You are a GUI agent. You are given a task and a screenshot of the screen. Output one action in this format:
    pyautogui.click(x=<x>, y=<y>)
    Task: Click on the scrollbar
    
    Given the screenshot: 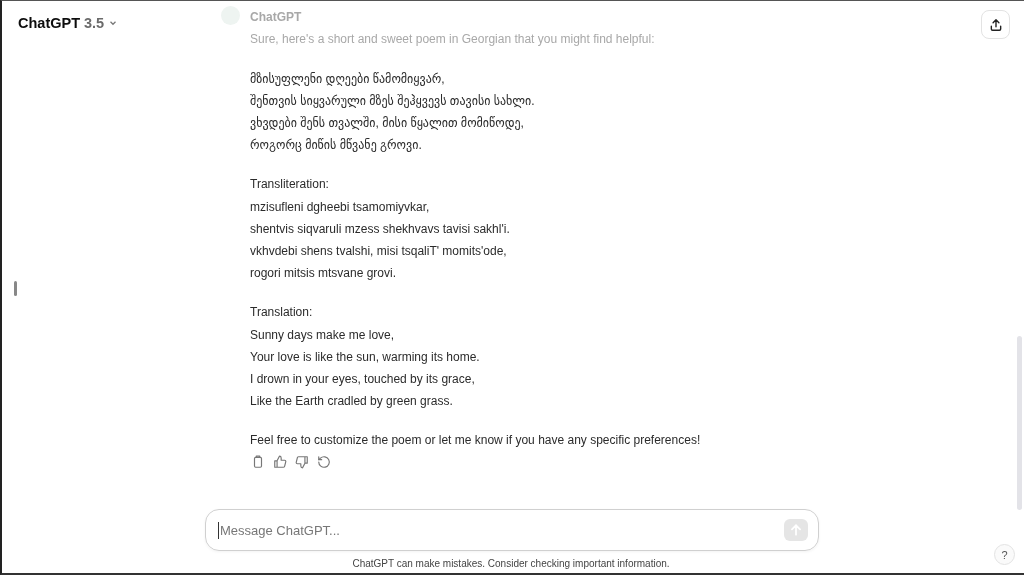 What is the action you would take?
    pyautogui.click(x=1019, y=423)
    